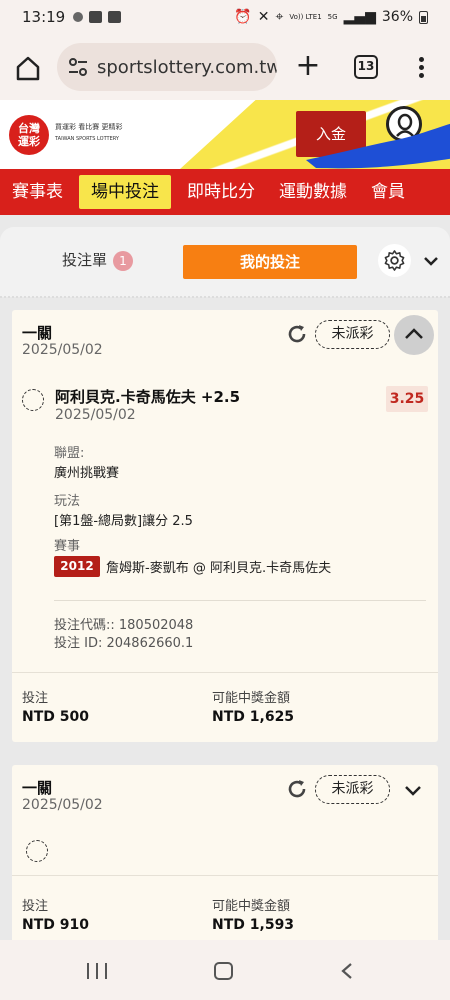  I want to click on payout-value: NTD 1,593, so click(253, 925).